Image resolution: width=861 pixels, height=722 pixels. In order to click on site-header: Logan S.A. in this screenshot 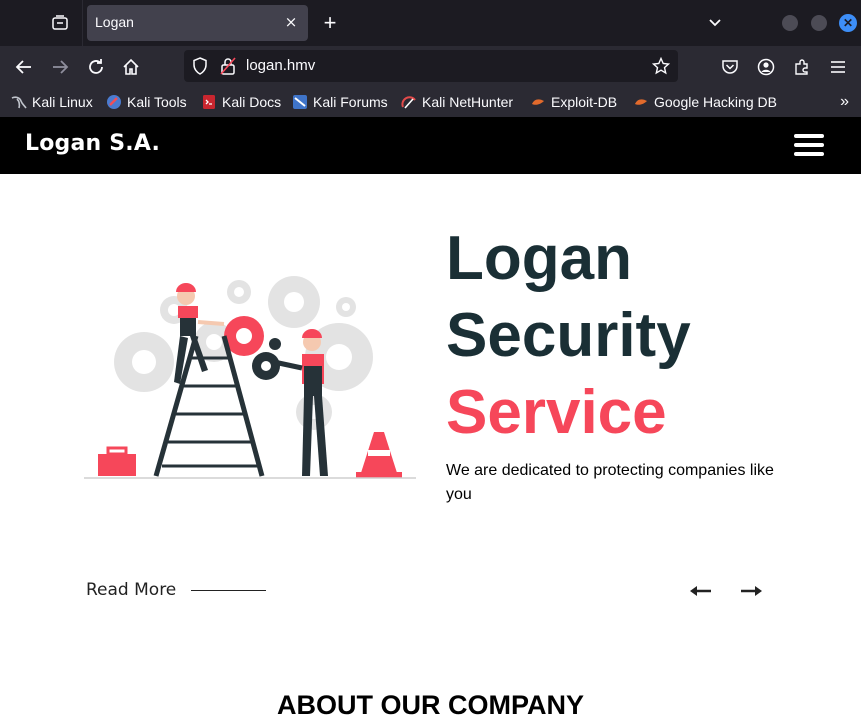, I will do `click(430, 145)`.